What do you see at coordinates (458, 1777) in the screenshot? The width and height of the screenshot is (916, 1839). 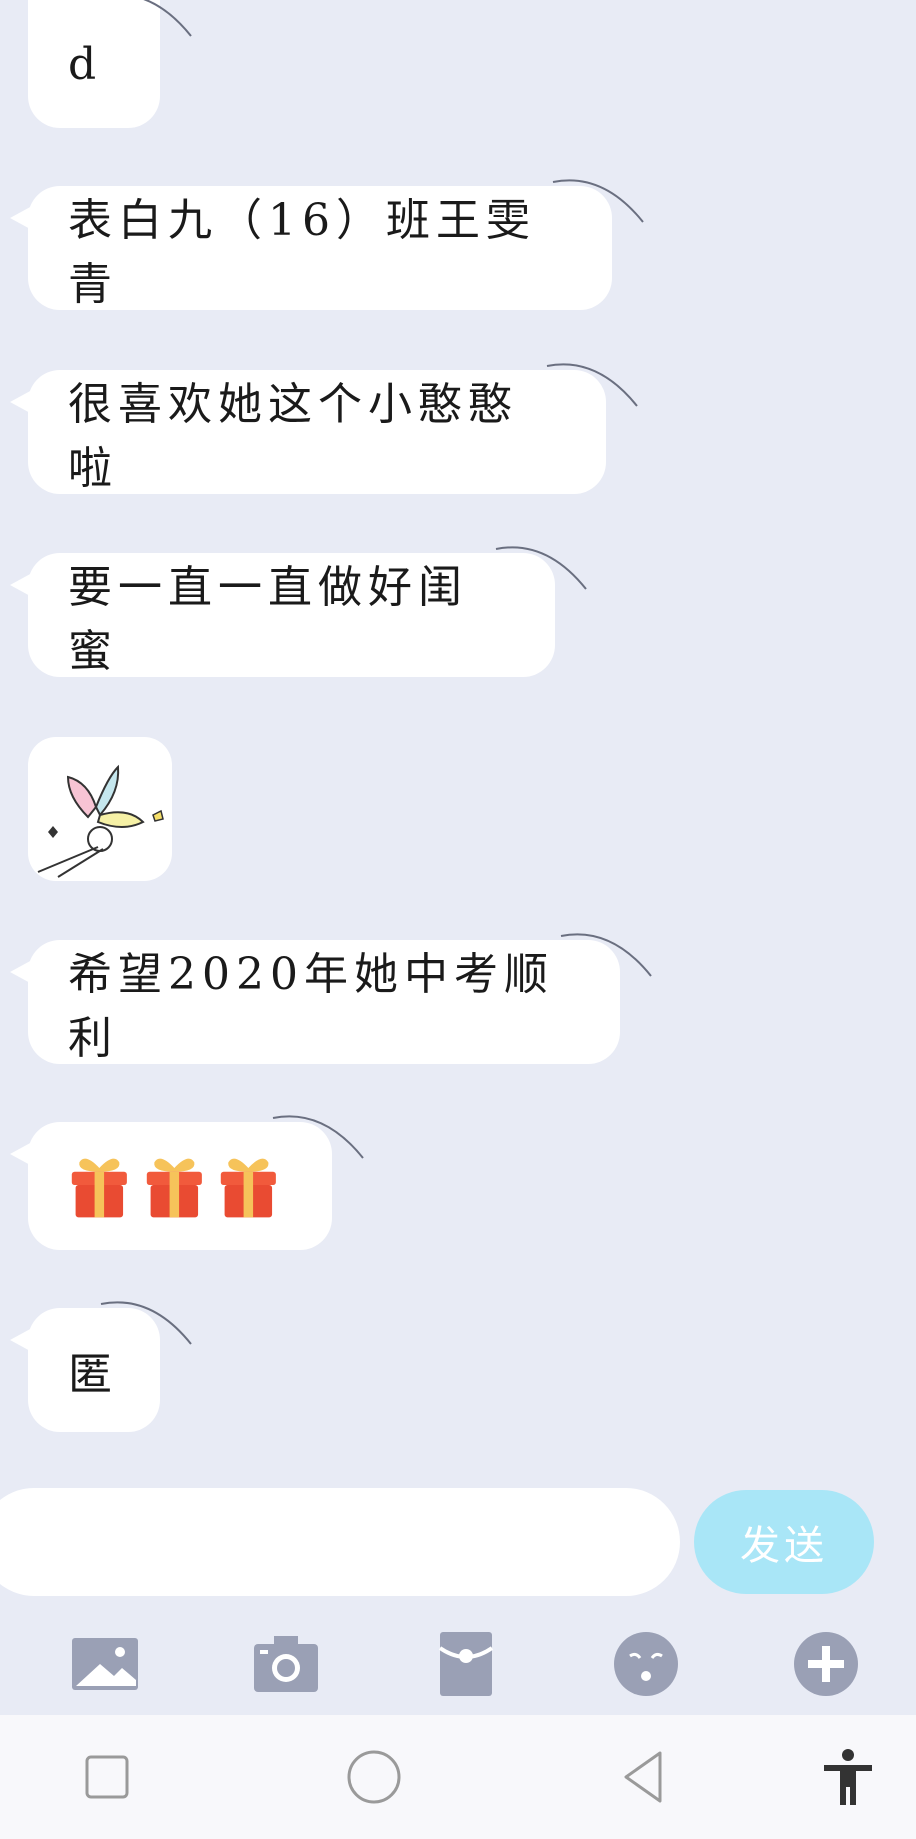 I see `system-navigation-bar` at bounding box center [458, 1777].